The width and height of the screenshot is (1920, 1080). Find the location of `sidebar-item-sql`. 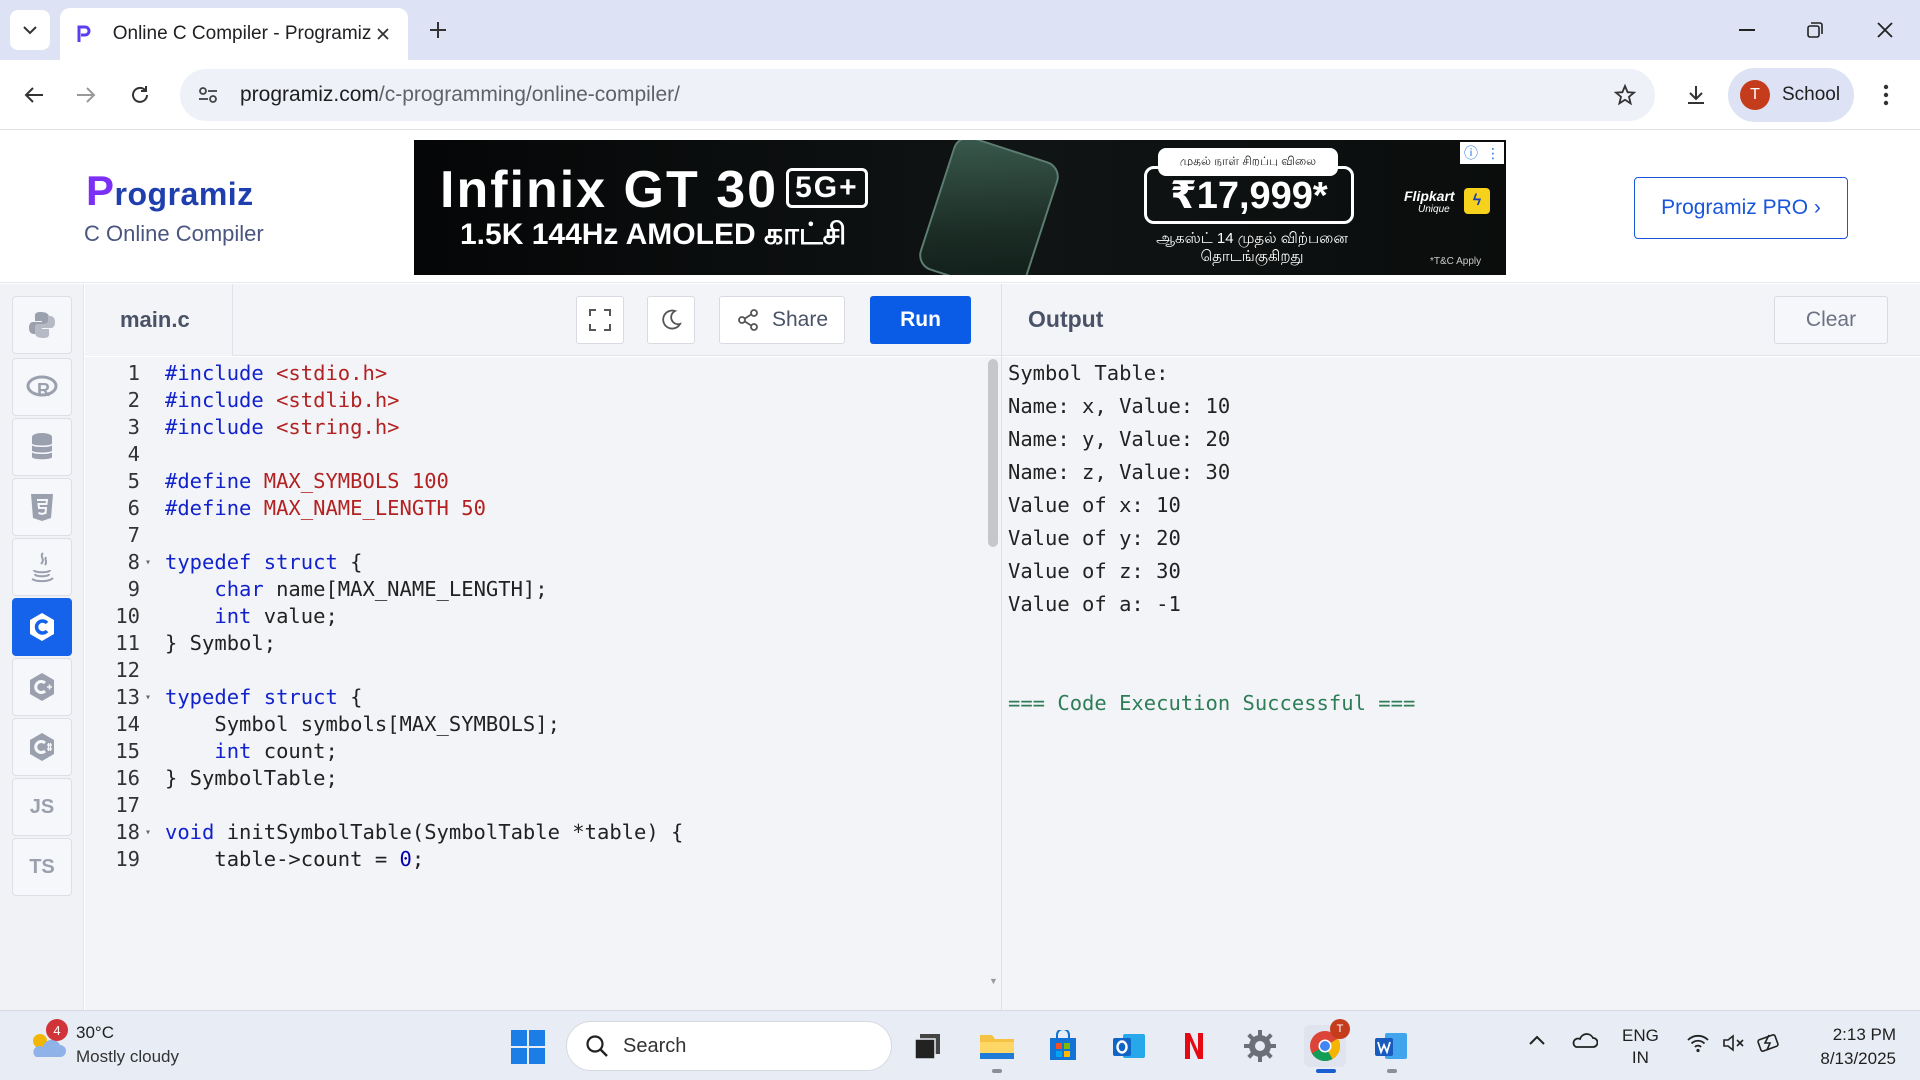

sidebar-item-sql is located at coordinates (42, 447).